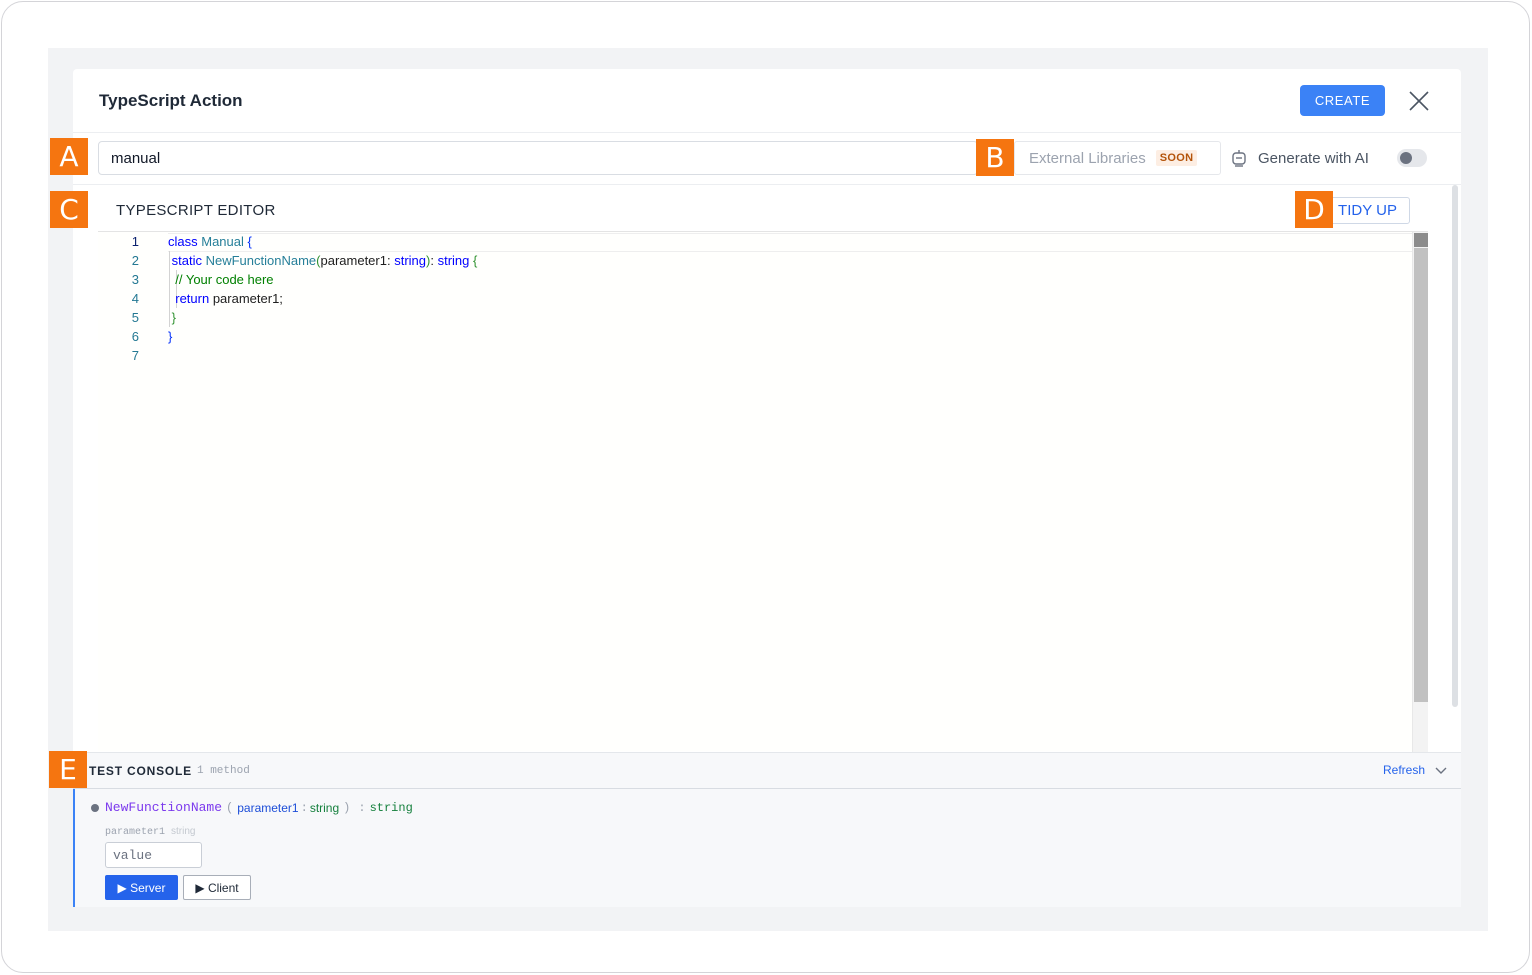 The height and width of the screenshot is (975, 1532). Describe the element at coordinates (347, 807) in the screenshot. I see `method-punct: )` at that location.